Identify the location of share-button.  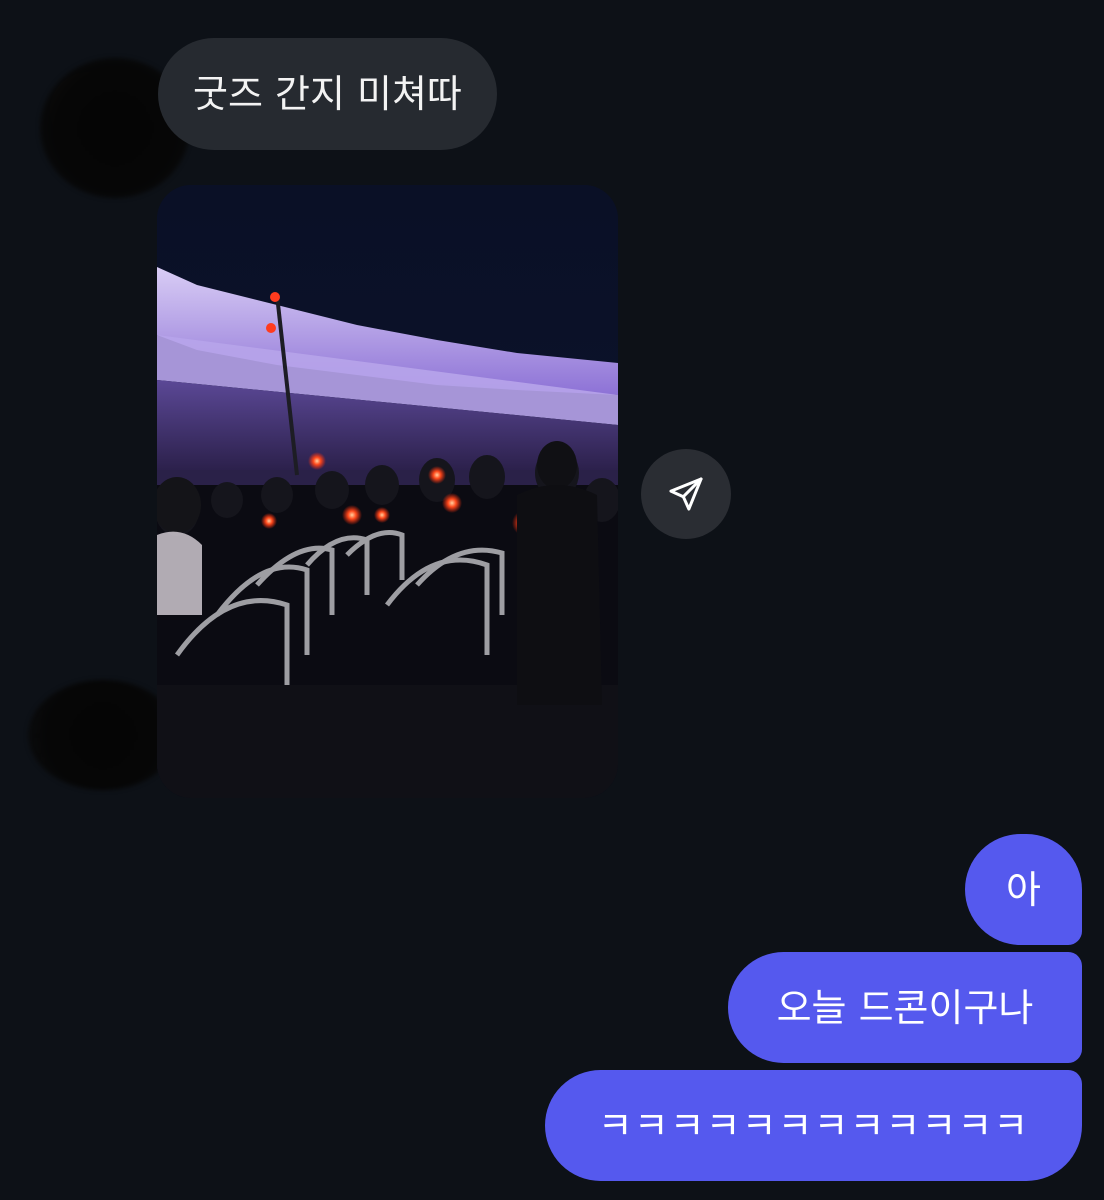
(686, 494).